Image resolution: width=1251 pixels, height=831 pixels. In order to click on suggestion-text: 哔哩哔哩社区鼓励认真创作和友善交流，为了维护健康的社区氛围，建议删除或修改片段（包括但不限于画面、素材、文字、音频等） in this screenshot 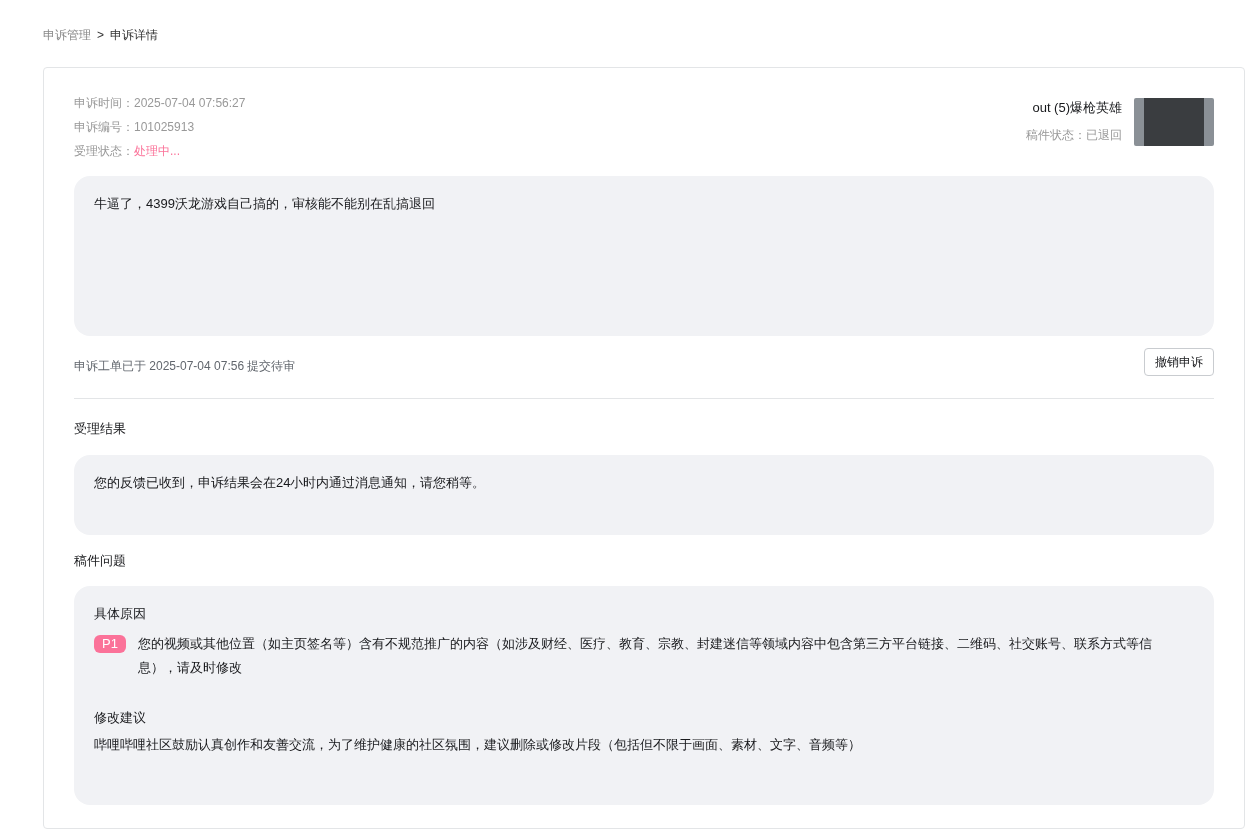, I will do `click(478, 745)`.